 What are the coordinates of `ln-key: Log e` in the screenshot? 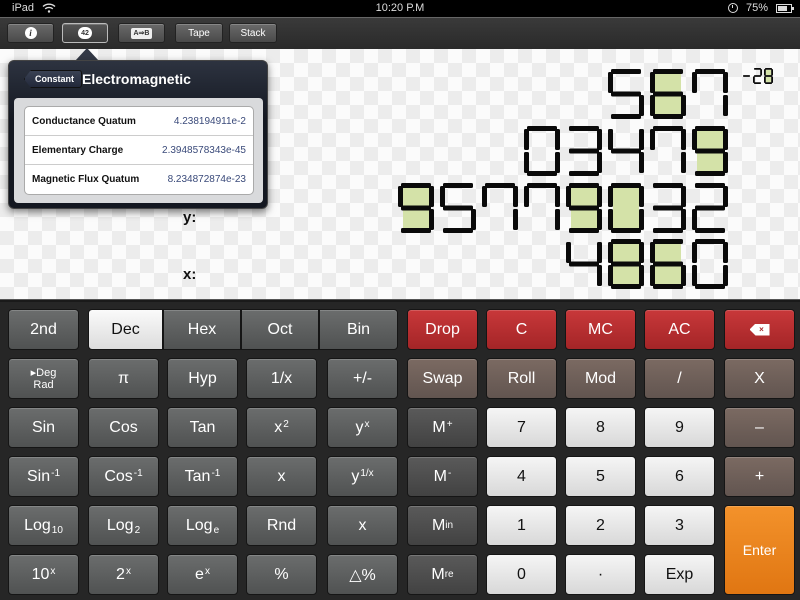 It's located at (202, 525).